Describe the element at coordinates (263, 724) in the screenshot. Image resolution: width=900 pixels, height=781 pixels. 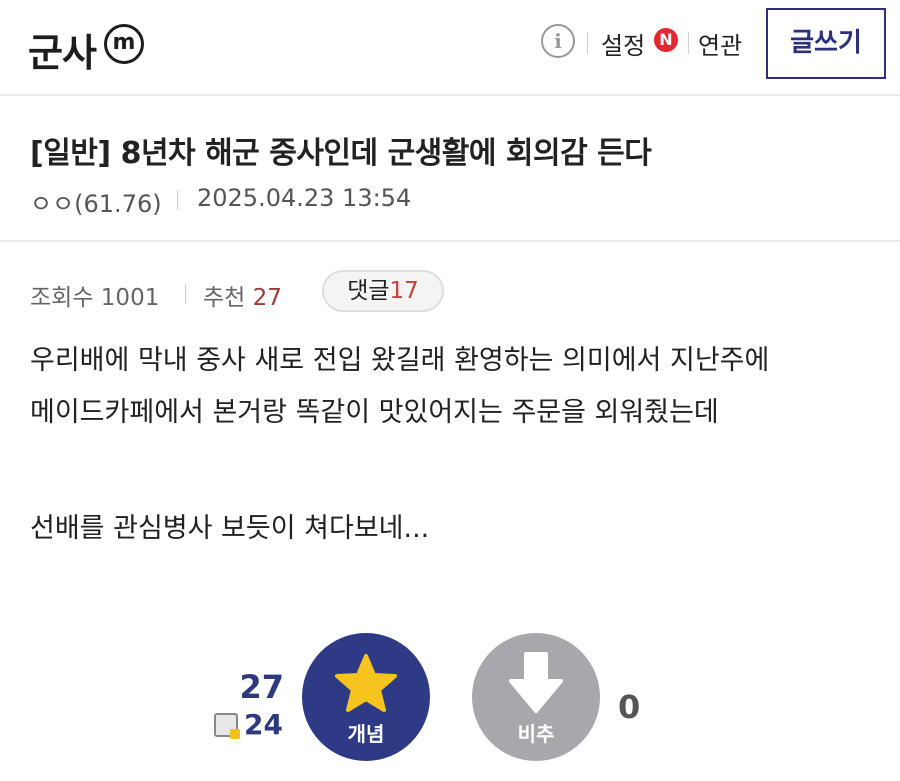
I see `fixed-user-count: 24` at that location.